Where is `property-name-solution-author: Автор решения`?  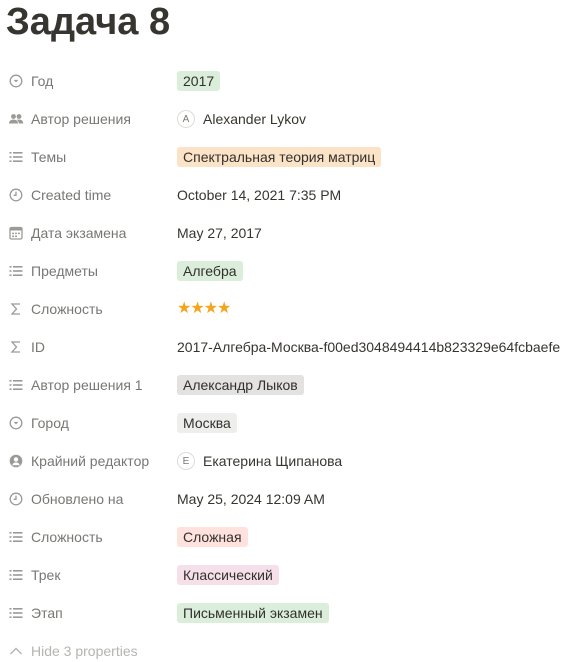 property-name-solution-author: Автор решения is located at coordinates (88, 119).